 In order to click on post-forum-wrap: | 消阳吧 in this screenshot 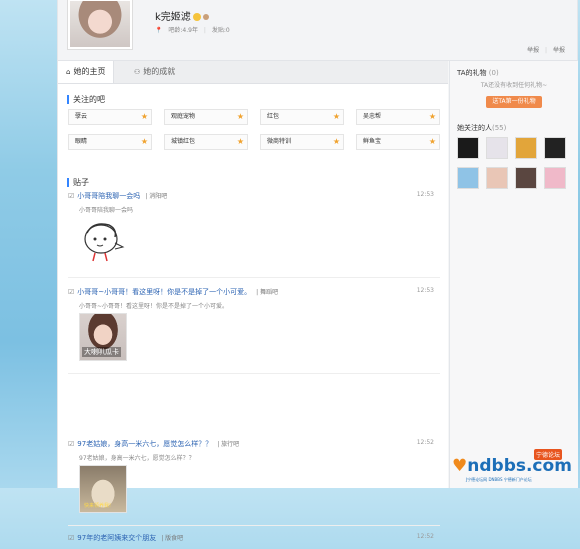, I will do `click(156, 196)`.